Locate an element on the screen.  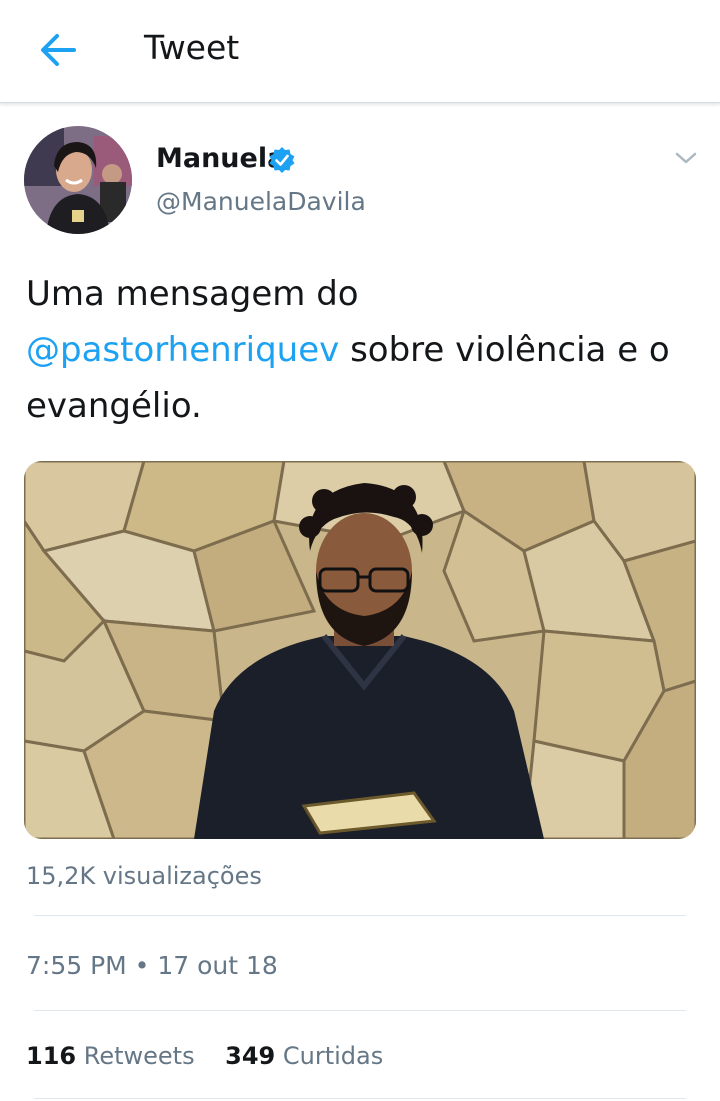
tweet-time: 7:55 PM is located at coordinates (76, 965).